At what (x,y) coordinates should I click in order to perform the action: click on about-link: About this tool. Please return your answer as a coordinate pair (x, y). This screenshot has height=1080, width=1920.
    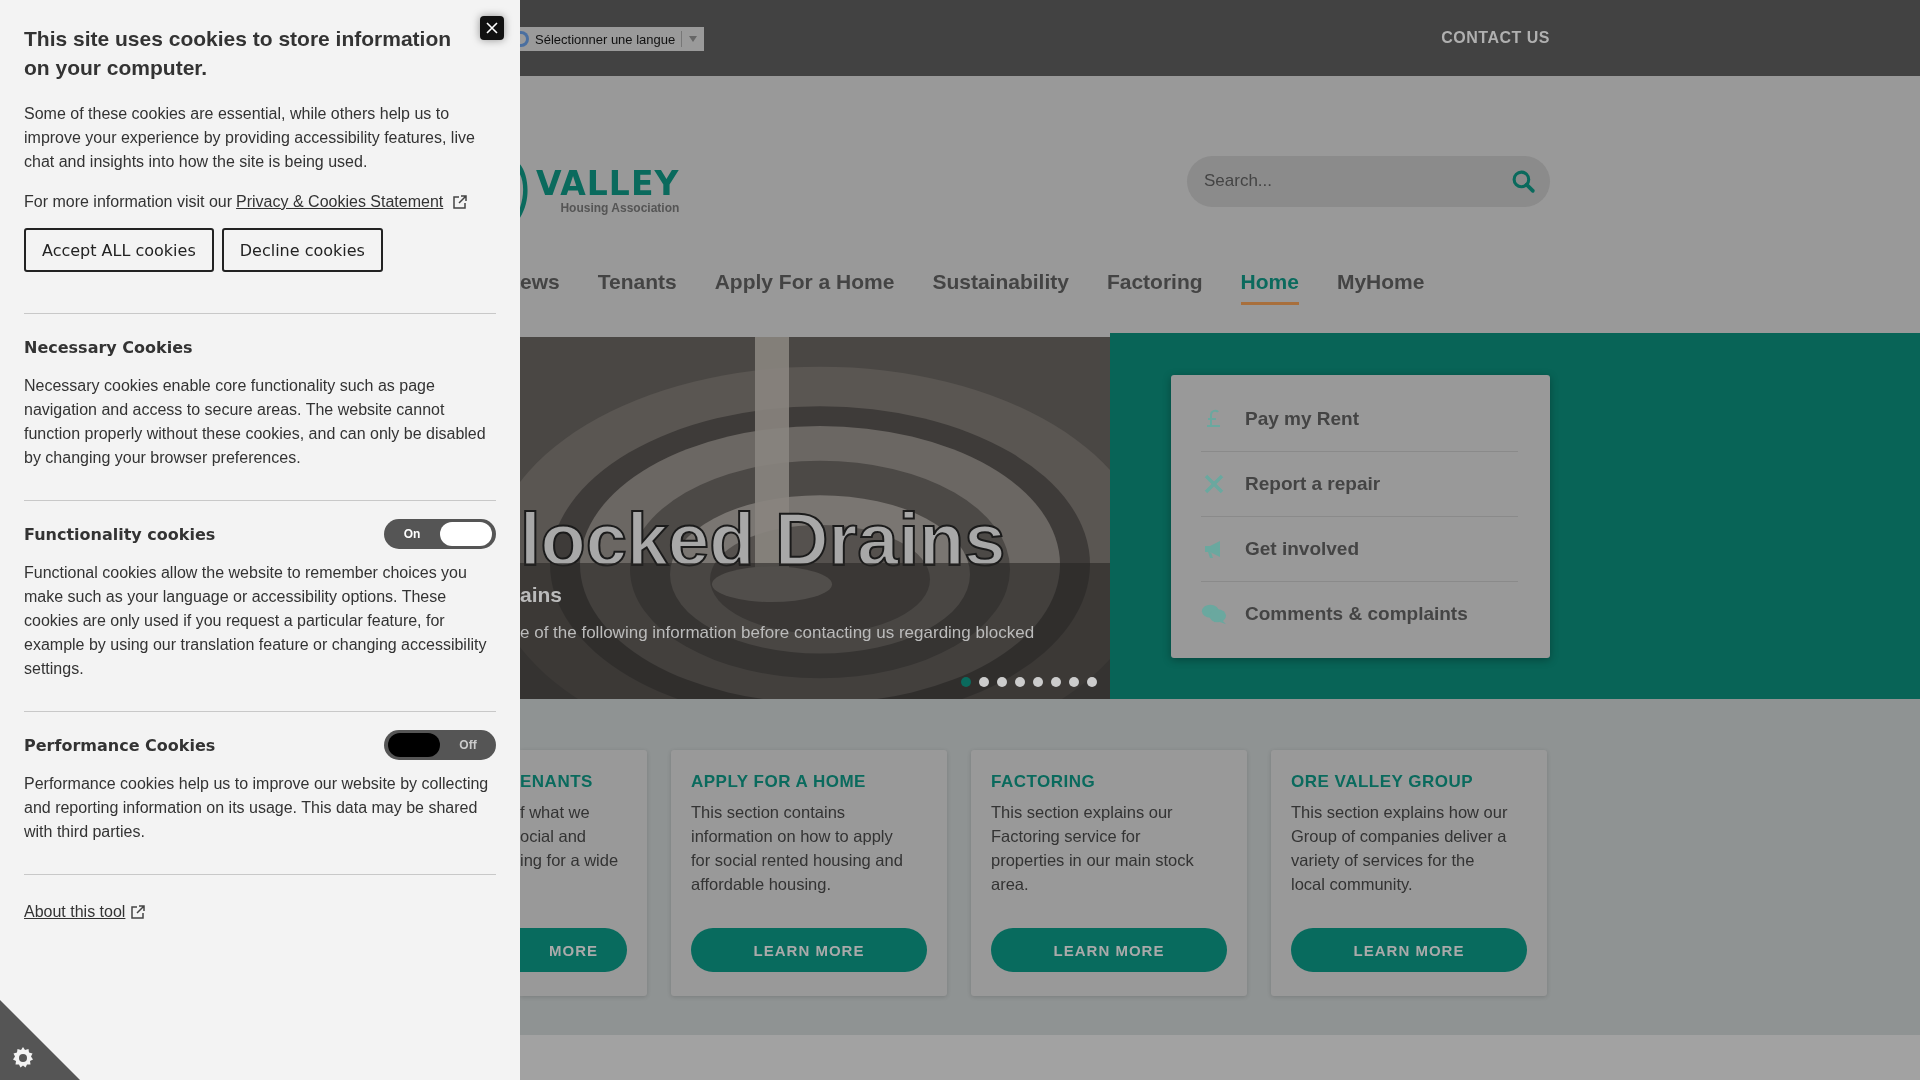
    Looking at the image, I should click on (75, 912).